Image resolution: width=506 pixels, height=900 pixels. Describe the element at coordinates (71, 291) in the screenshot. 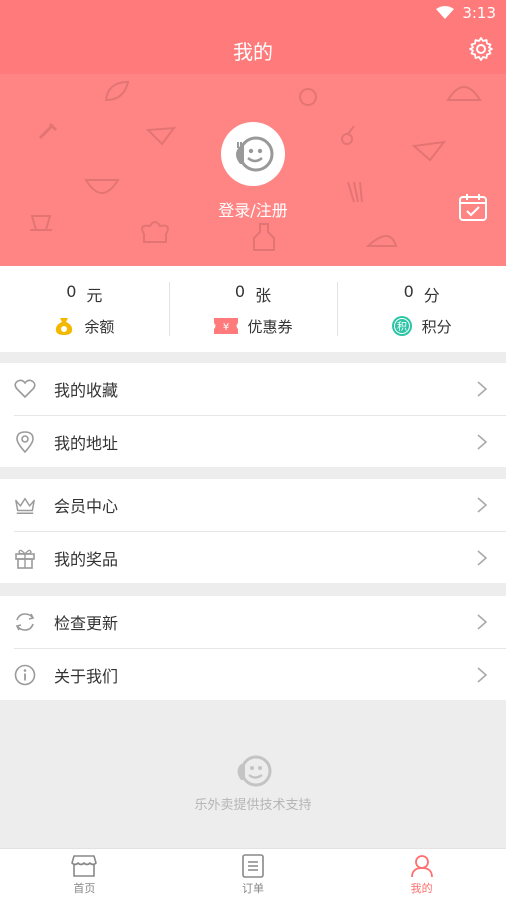

I see `balance-value: 0` at that location.